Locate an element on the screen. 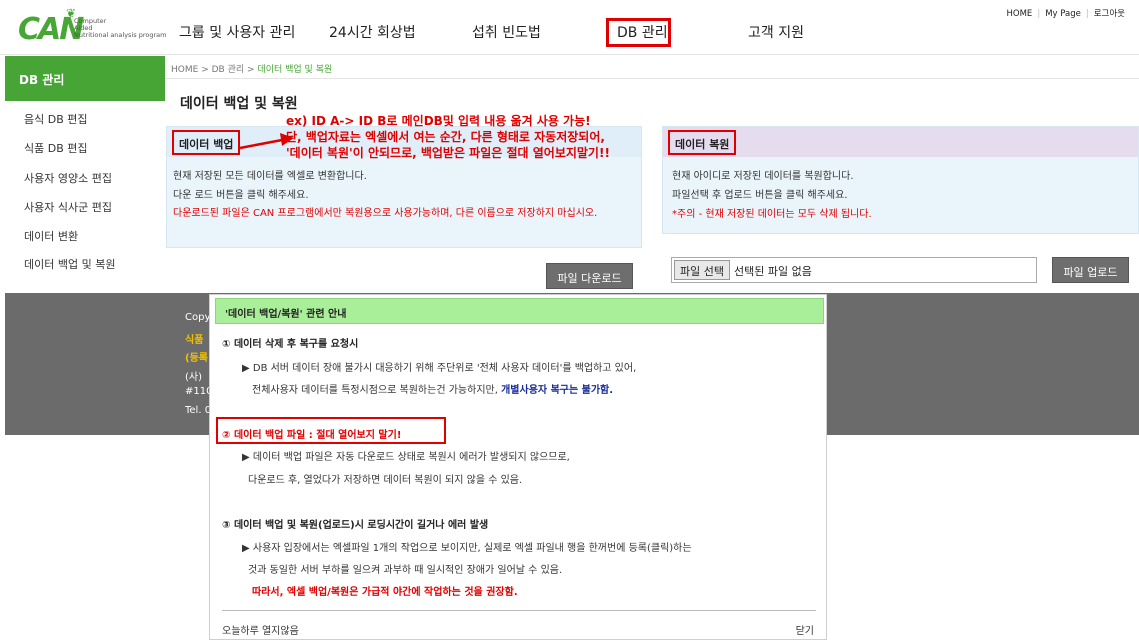 The image size is (1139, 640). popup-section-2-title: ② 데이터 백업 파일 : 절대 열어보지 말기! is located at coordinates (312, 435).